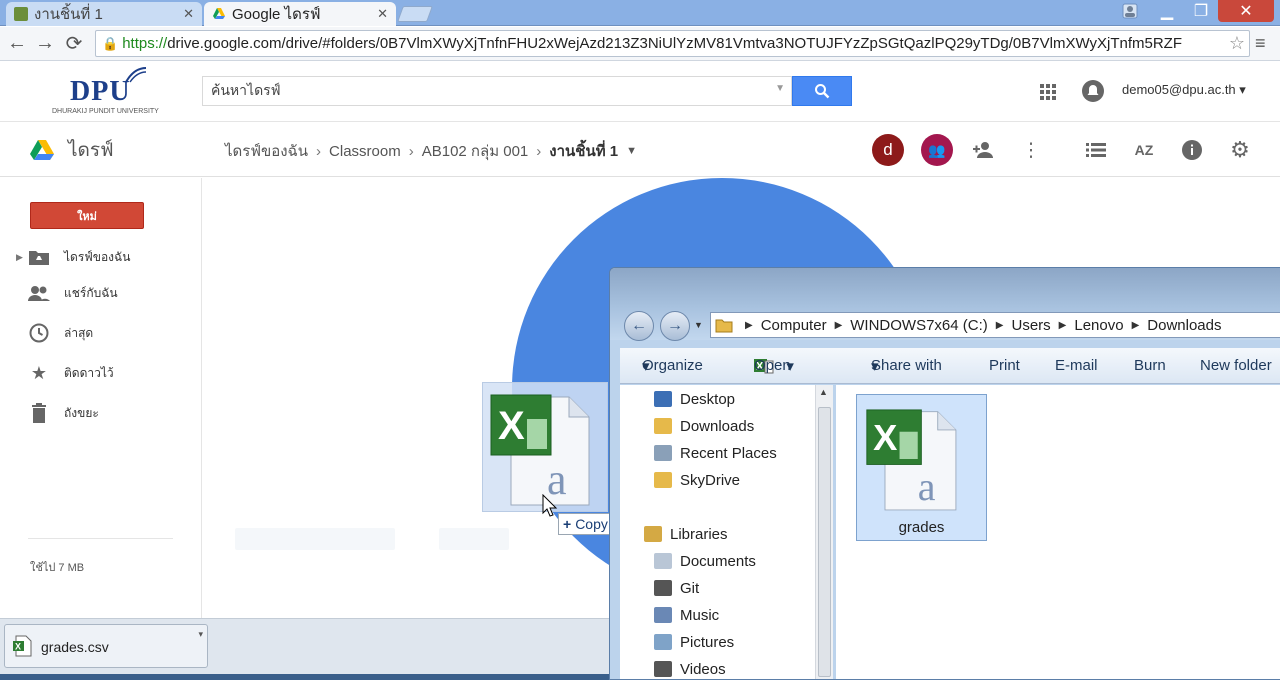  What do you see at coordinates (1093, 91) in the screenshot?
I see `notification-bell-icon` at bounding box center [1093, 91].